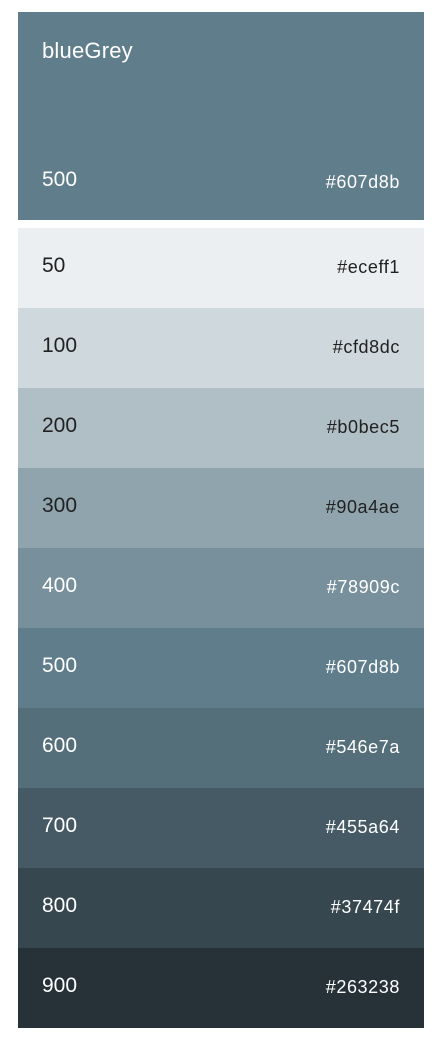  What do you see at coordinates (363, 587) in the screenshot?
I see `hex-value: #78909c` at bounding box center [363, 587].